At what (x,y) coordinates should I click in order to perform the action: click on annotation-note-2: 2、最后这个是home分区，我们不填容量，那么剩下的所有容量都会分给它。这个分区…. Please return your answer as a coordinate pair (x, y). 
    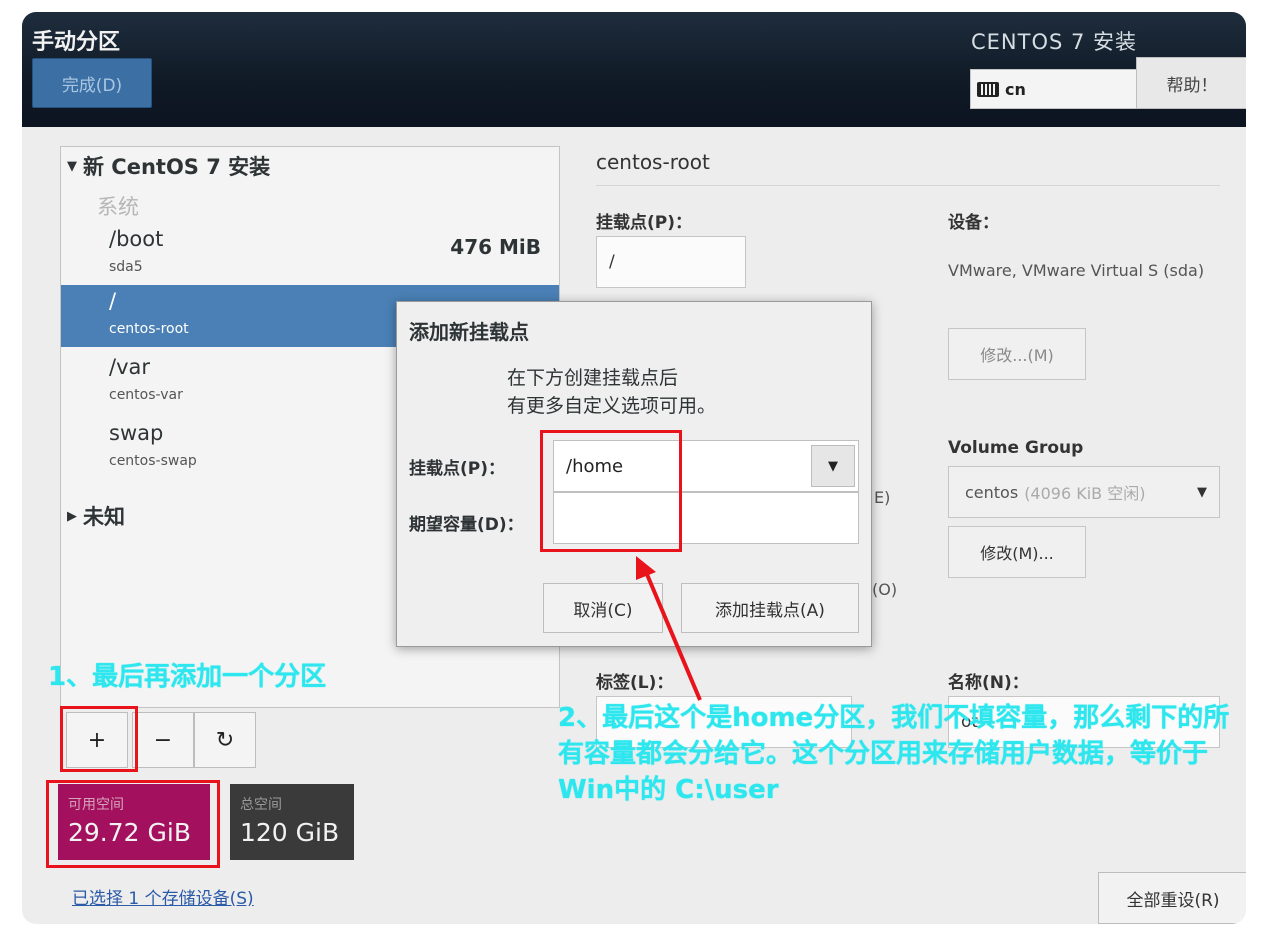
    Looking at the image, I should click on (894, 754).